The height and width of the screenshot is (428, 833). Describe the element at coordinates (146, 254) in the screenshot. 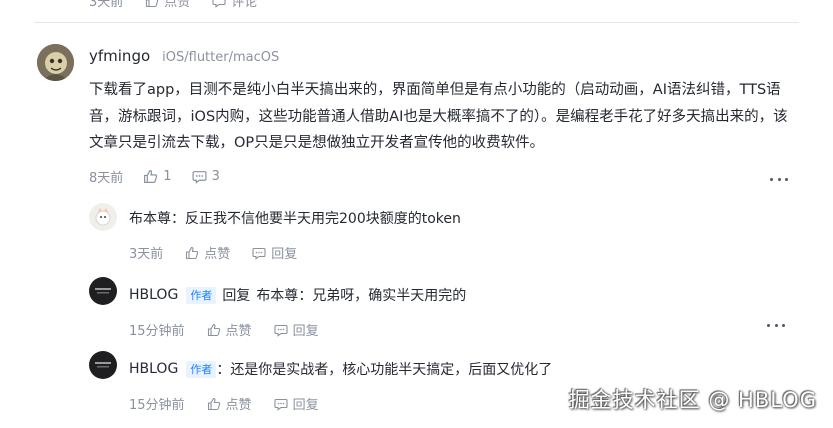

I see `reply-time: 3天前` at that location.